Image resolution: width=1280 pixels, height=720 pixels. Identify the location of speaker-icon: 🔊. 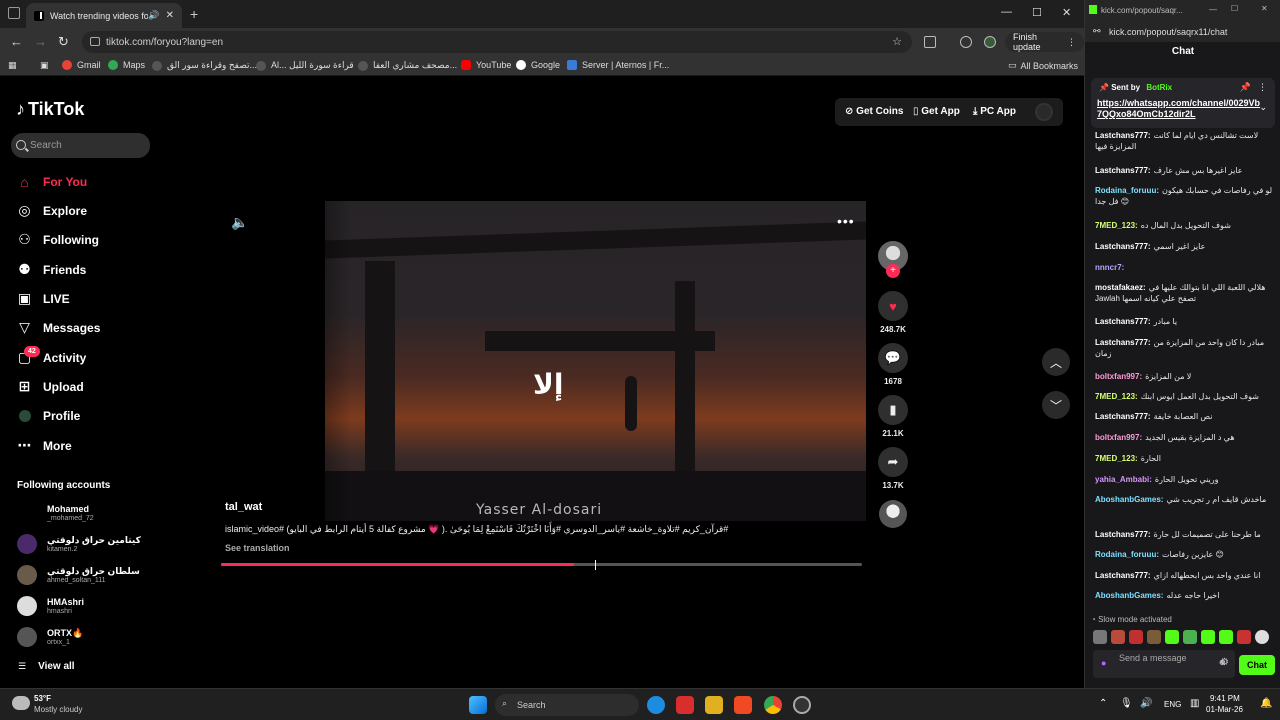
(1146, 703).